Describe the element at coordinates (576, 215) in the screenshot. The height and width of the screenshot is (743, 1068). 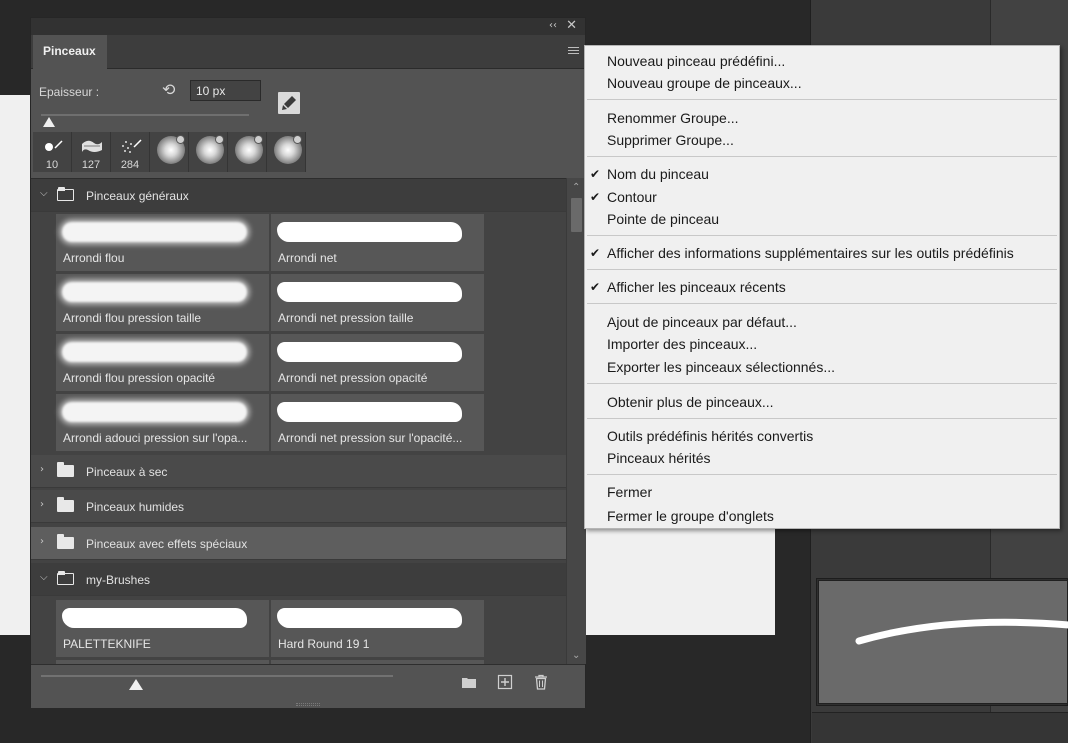
I see `scroll-thumb` at that location.